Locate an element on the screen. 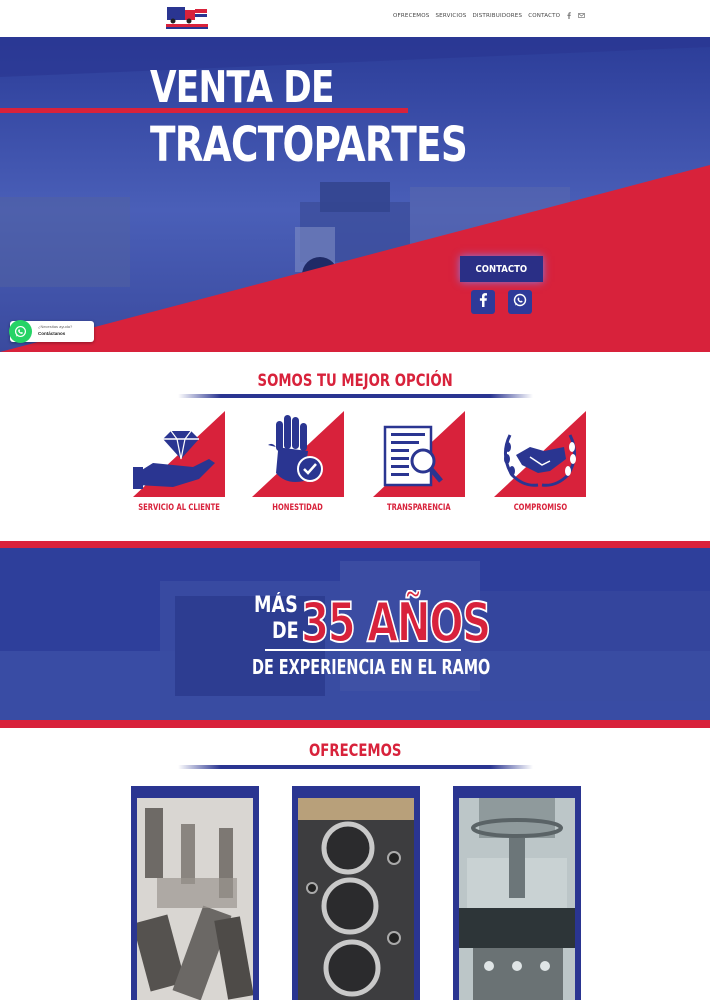 Image resolution: width=710 pixels, height=1000 pixels. nav-distribuidores: DISTRIBUIDORES is located at coordinates (497, 16).